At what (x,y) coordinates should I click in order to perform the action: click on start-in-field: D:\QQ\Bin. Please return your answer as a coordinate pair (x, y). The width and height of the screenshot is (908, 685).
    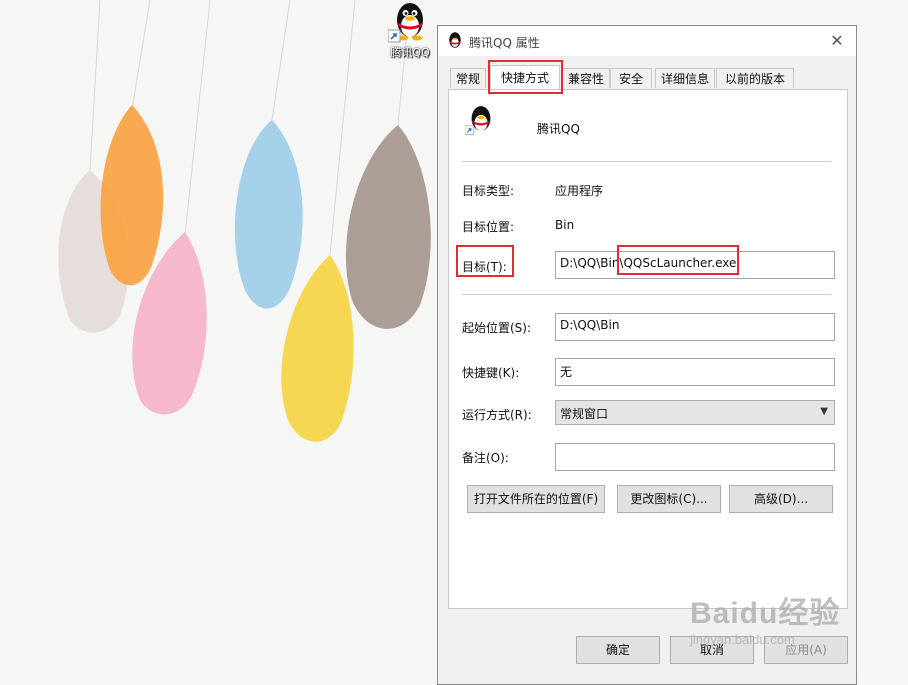
    Looking at the image, I should click on (695, 327).